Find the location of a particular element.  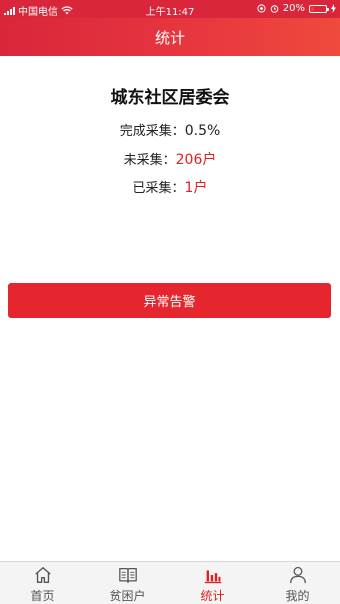

status-right: 20% is located at coordinates (296, 8).